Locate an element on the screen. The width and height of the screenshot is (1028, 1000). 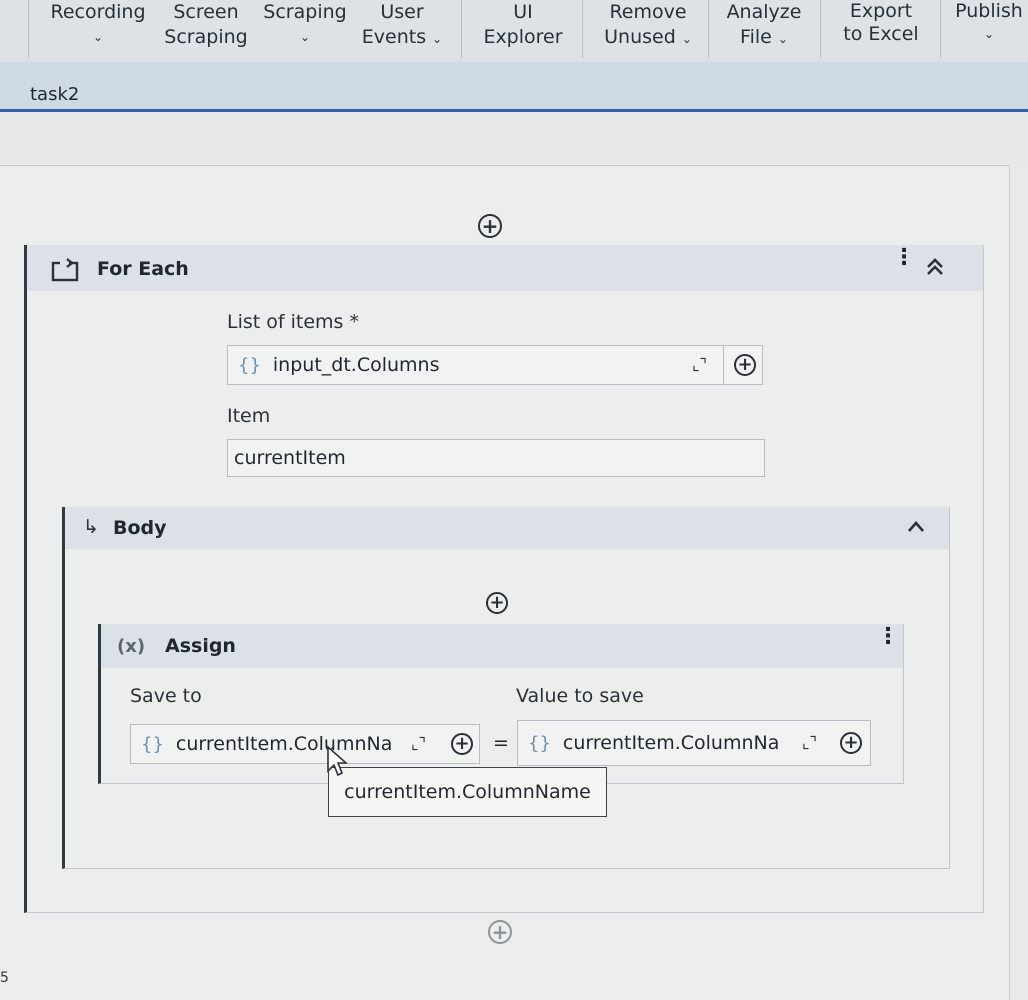
edge-fragment-text: 5 is located at coordinates (4, 978).